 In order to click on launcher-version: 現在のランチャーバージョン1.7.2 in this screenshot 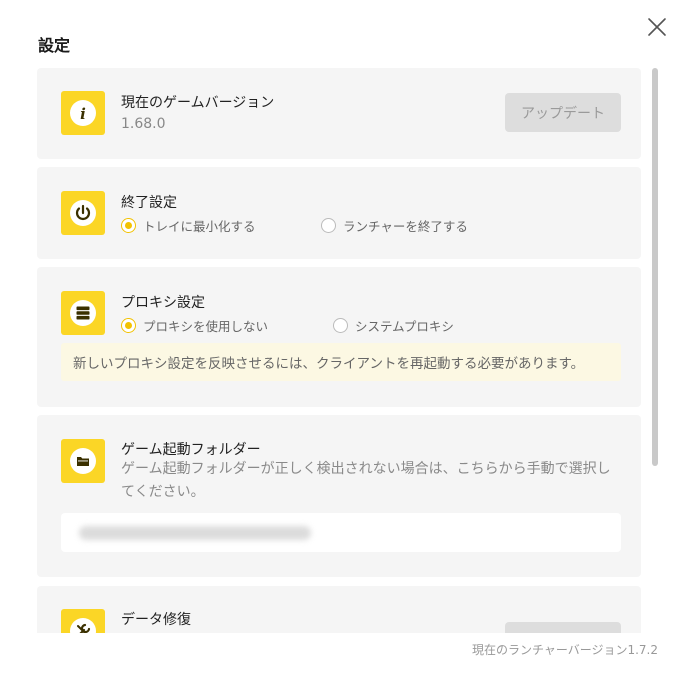, I will do `click(564, 650)`.